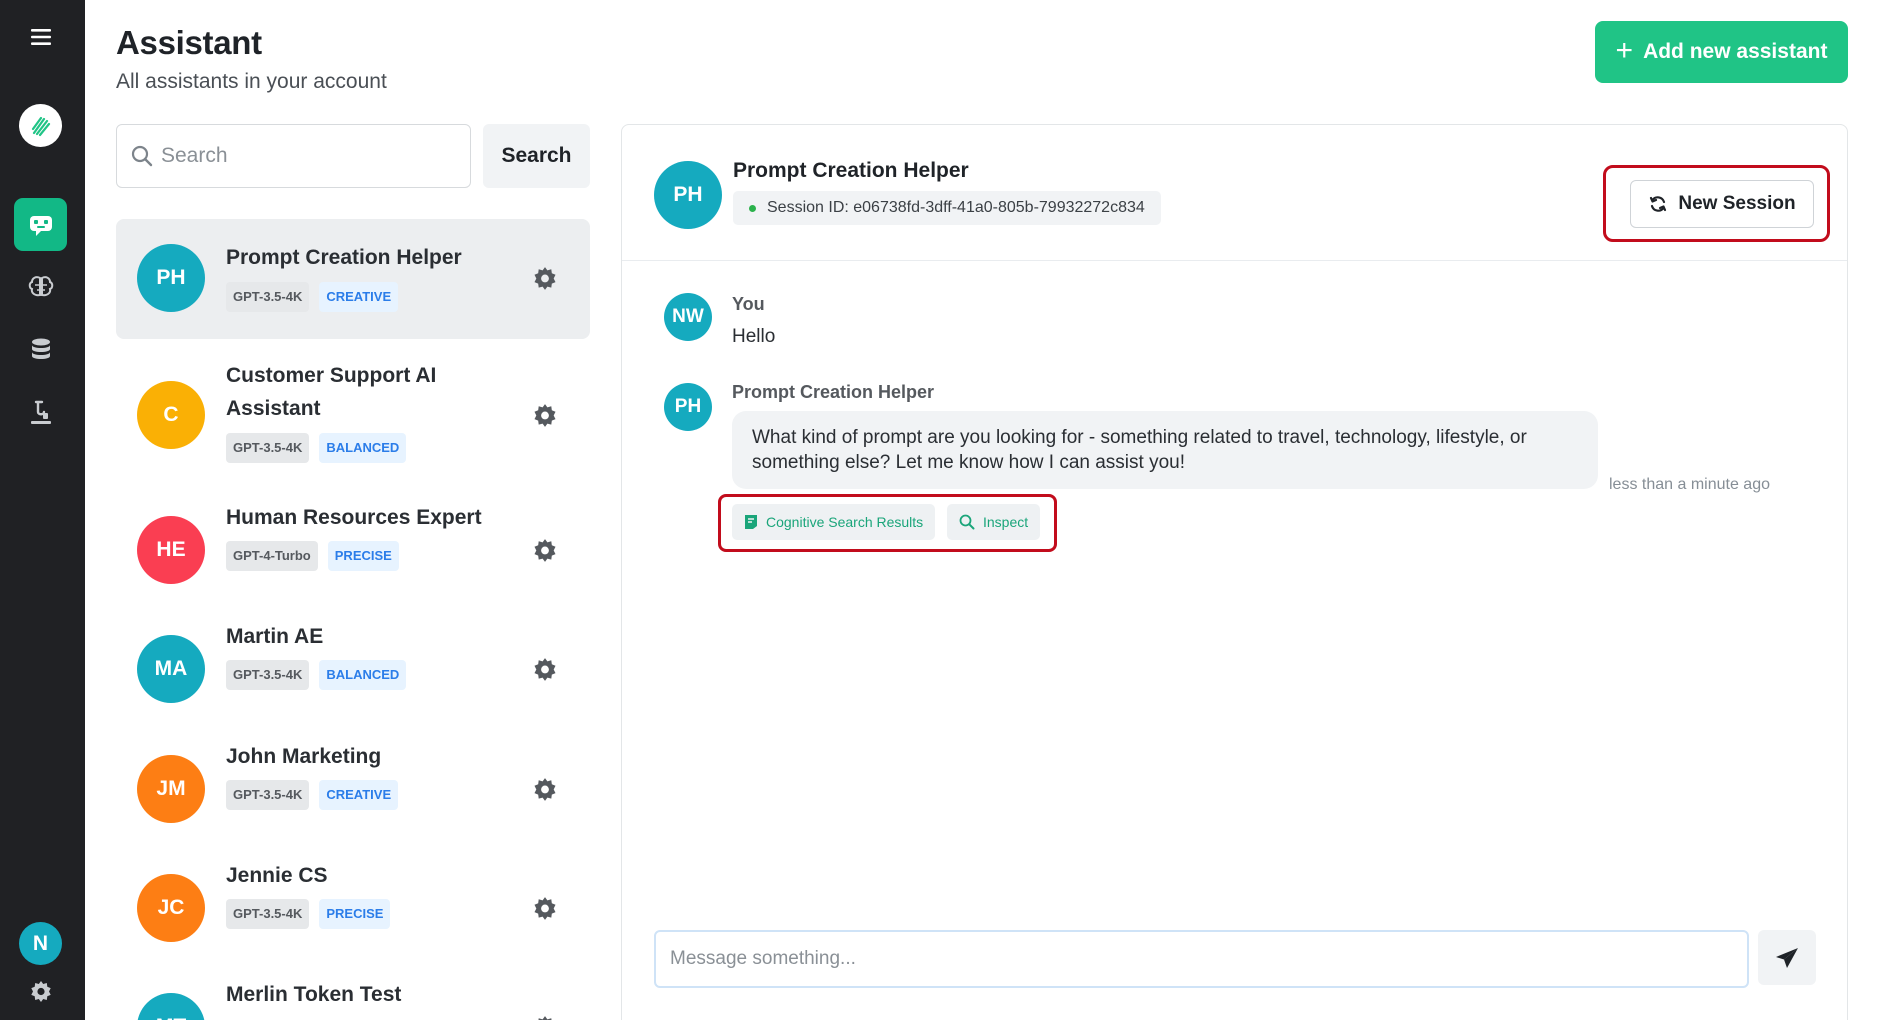  Describe the element at coordinates (1735, 51) in the screenshot. I see `add-new-assistant-label: Add new assistant` at that location.